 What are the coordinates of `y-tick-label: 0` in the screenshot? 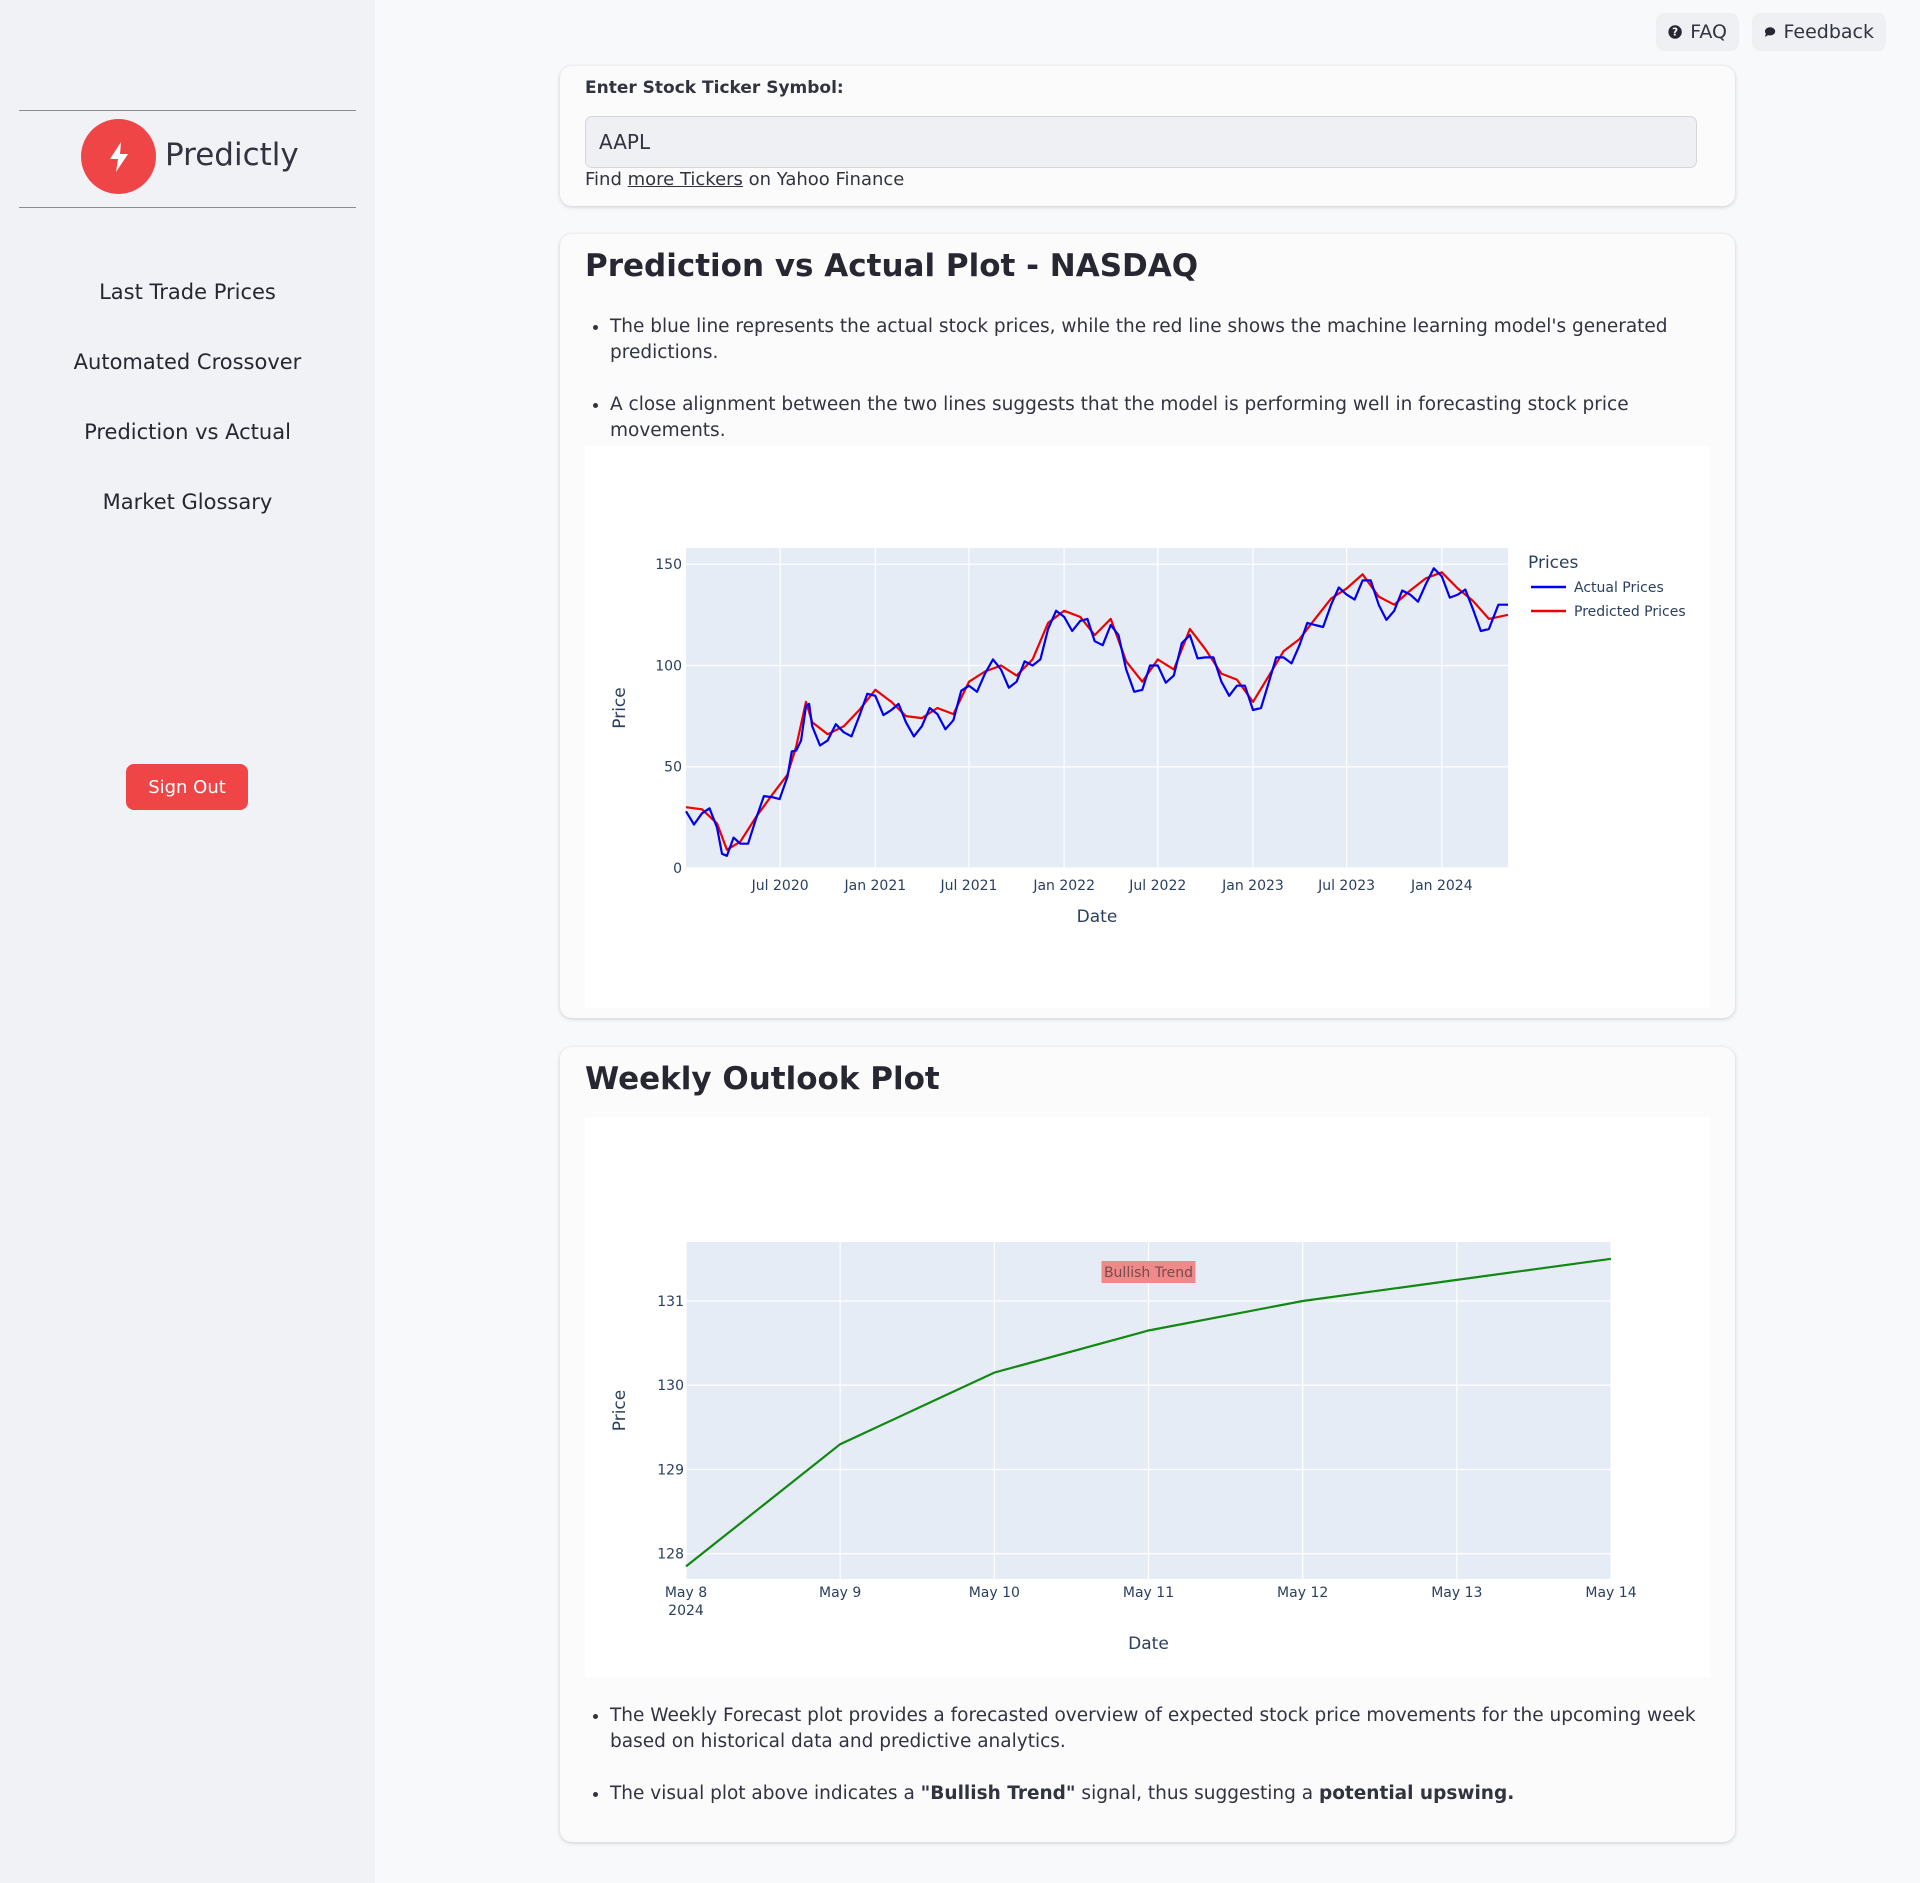 It's located at (677, 869).